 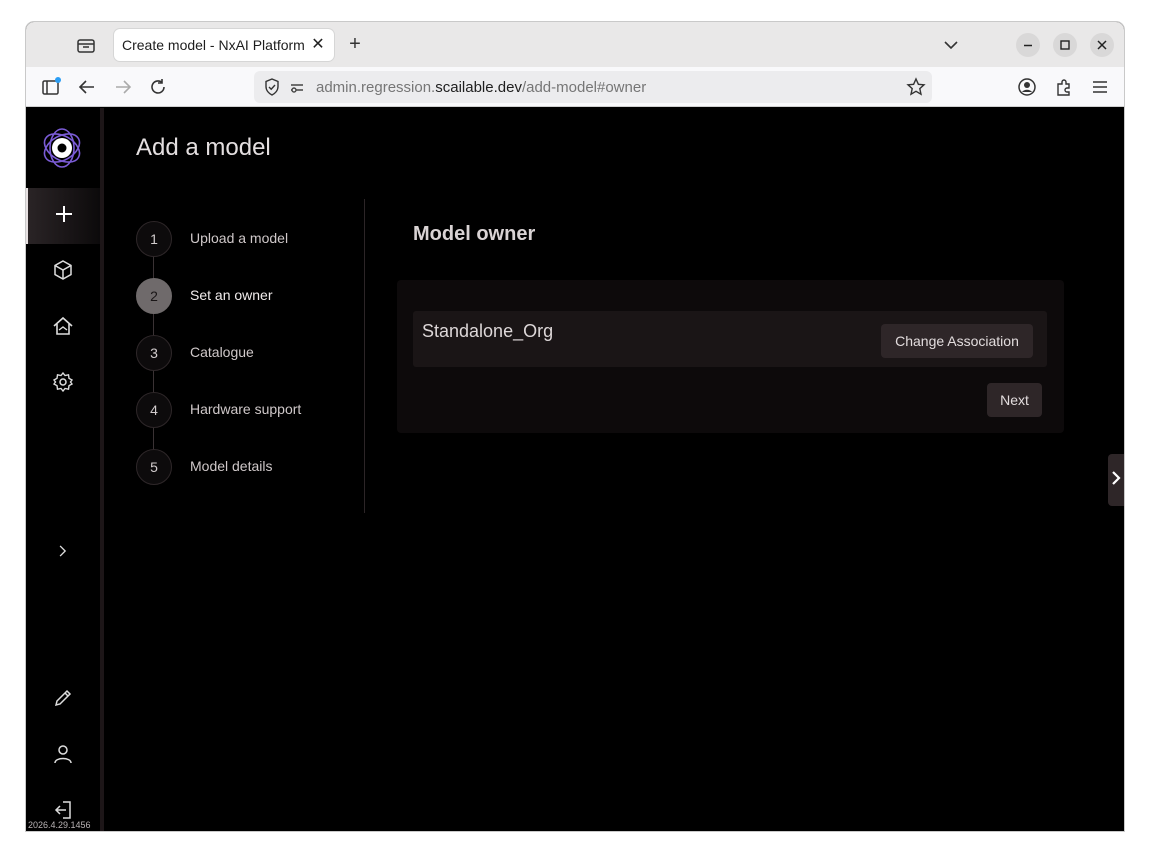 What do you see at coordinates (154, 467) in the screenshot?
I see `step-number: 5` at bounding box center [154, 467].